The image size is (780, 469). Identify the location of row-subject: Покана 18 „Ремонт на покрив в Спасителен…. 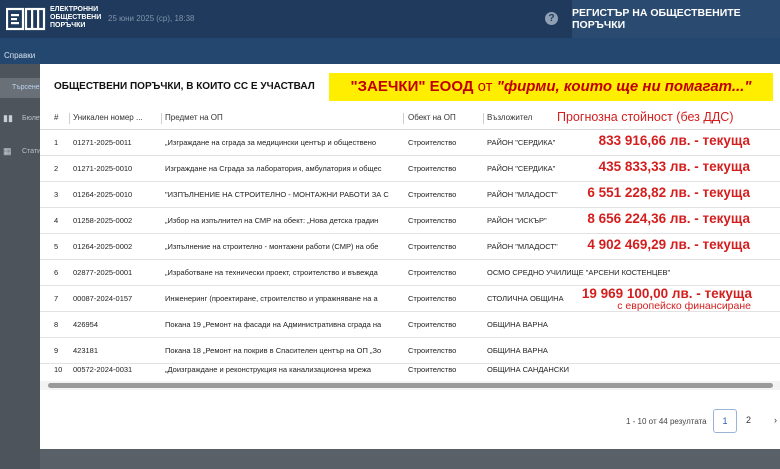
(273, 350).